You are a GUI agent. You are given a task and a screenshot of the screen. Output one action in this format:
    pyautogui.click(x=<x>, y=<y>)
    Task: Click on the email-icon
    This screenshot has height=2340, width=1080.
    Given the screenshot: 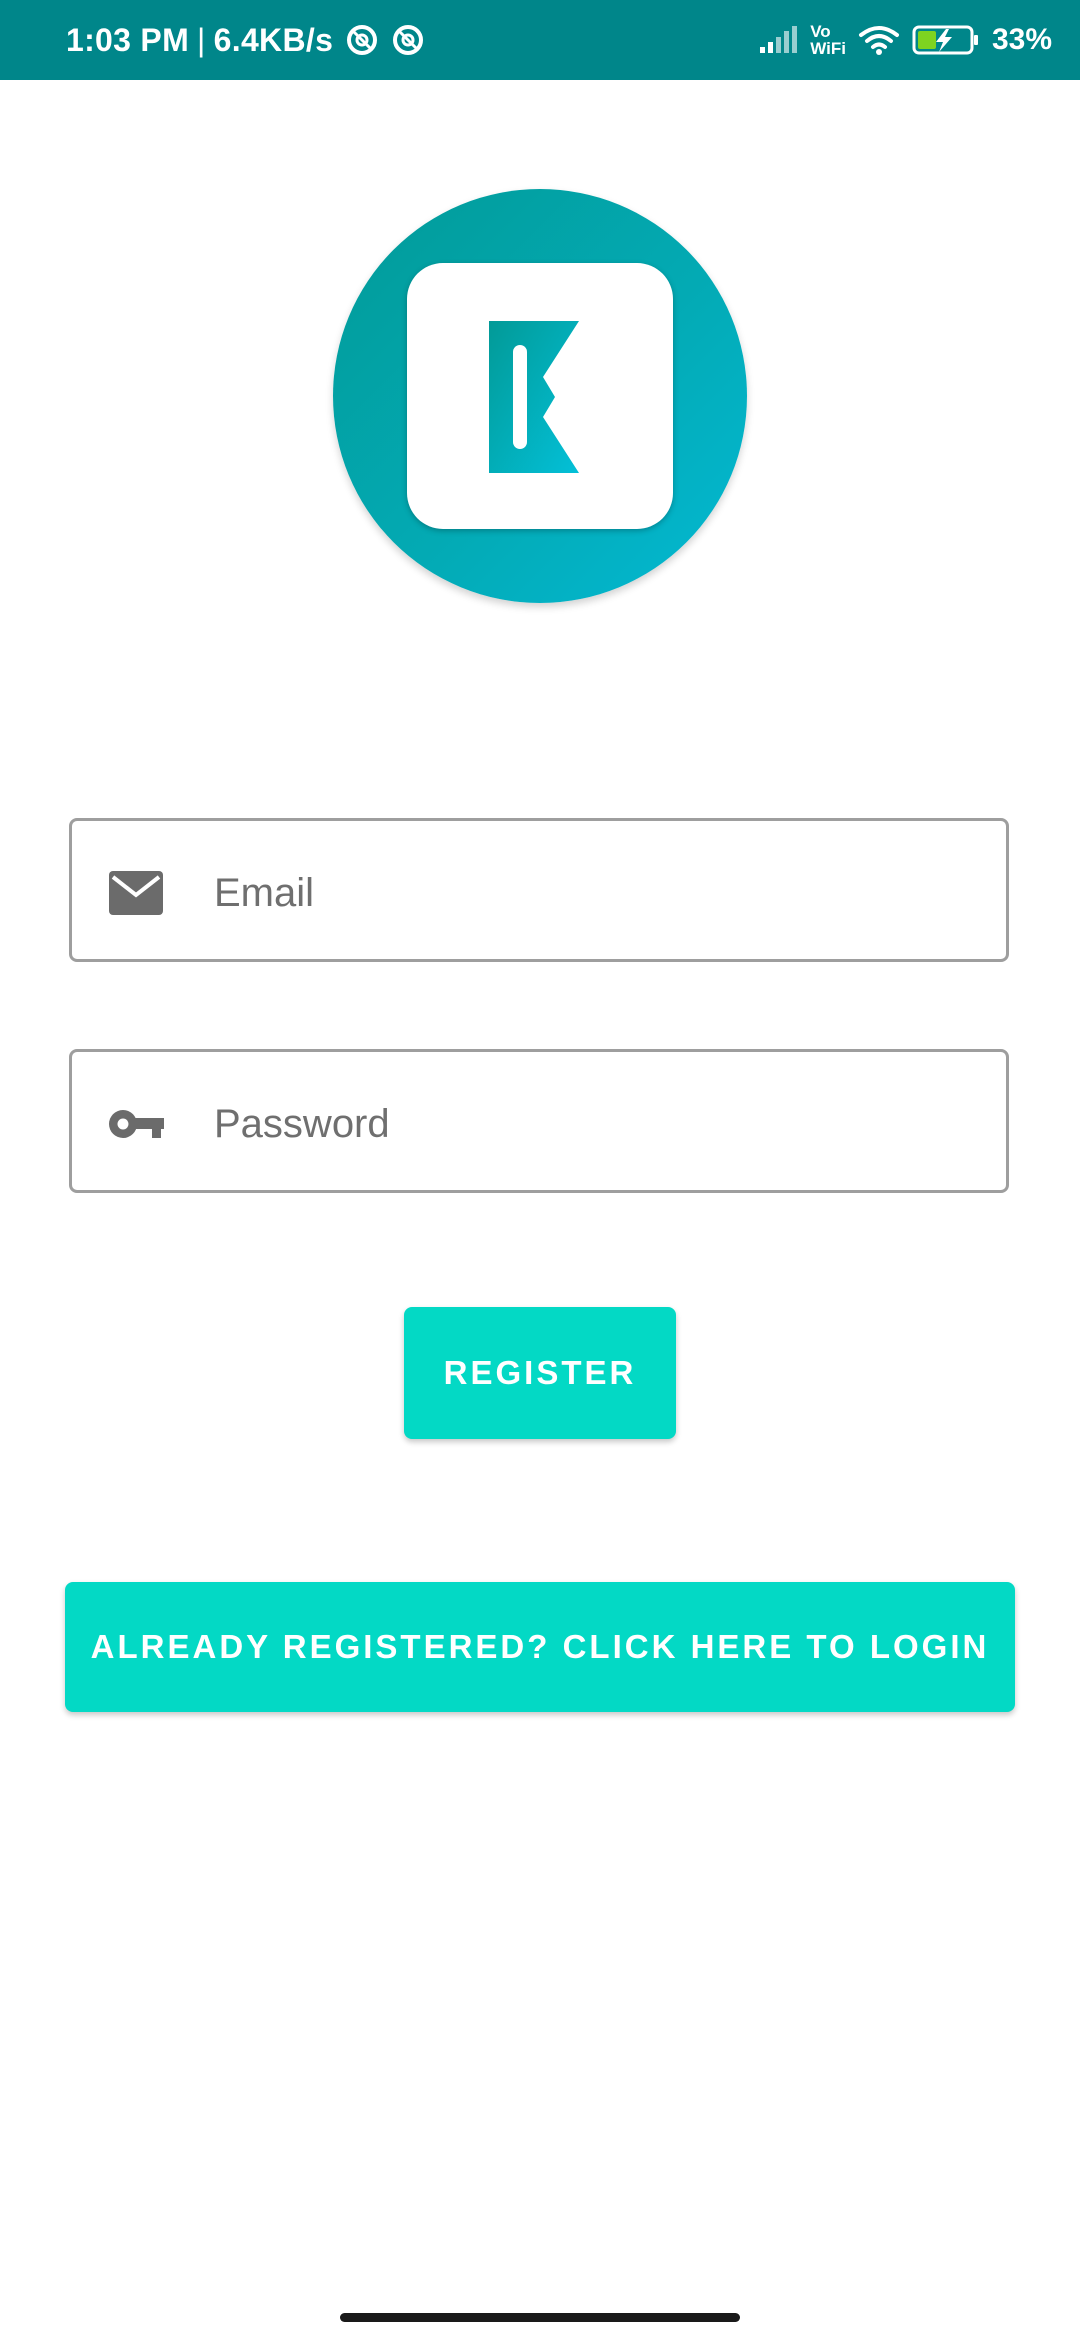 What is the action you would take?
    pyautogui.click(x=136, y=893)
    